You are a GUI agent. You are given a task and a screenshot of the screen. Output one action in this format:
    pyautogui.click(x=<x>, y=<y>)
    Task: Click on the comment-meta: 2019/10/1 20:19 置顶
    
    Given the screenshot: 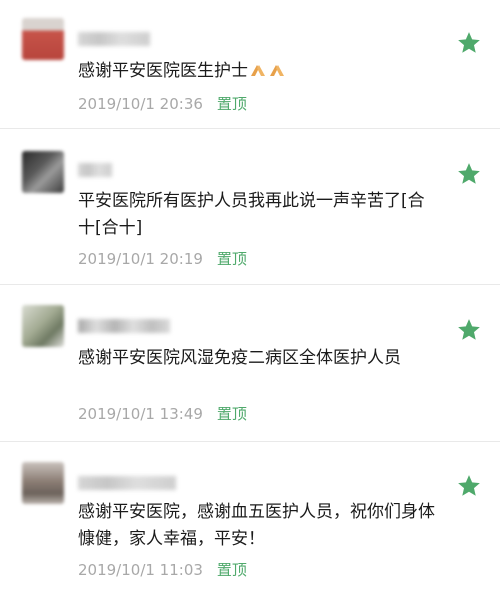 What is the action you would take?
    pyautogui.click(x=162, y=258)
    